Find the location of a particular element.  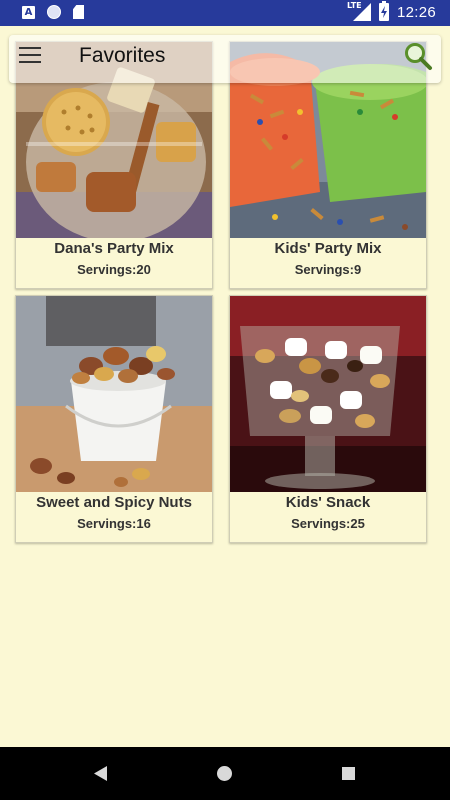

recipe-servings: Servings:20 is located at coordinates (114, 269).